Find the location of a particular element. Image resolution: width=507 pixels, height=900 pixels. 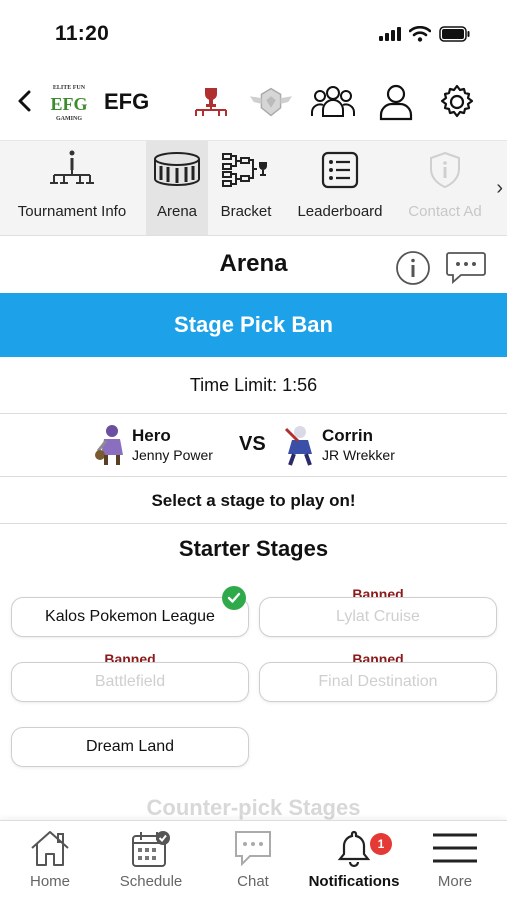

nav-label: Chat is located at coordinates (253, 881).